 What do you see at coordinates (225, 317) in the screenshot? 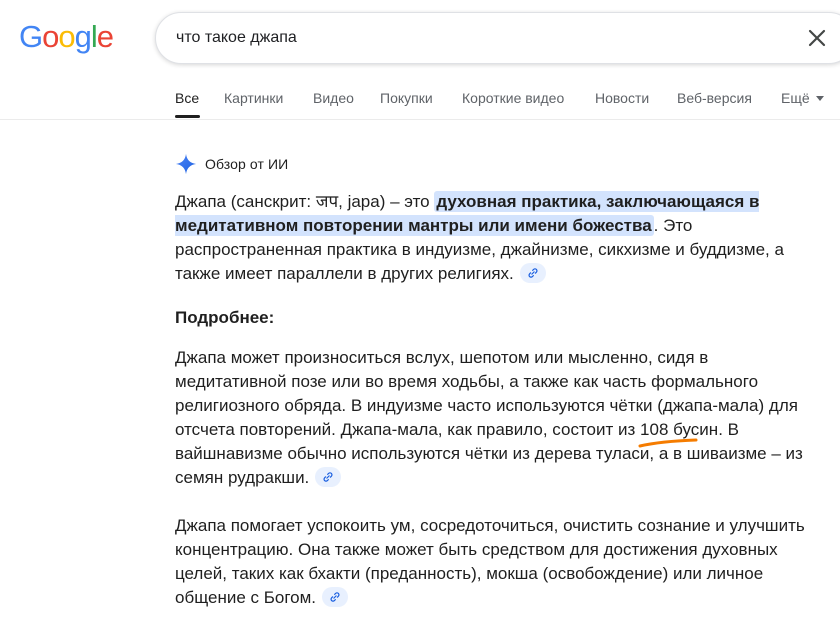
I see `details-heading: Подробнее:` at bounding box center [225, 317].